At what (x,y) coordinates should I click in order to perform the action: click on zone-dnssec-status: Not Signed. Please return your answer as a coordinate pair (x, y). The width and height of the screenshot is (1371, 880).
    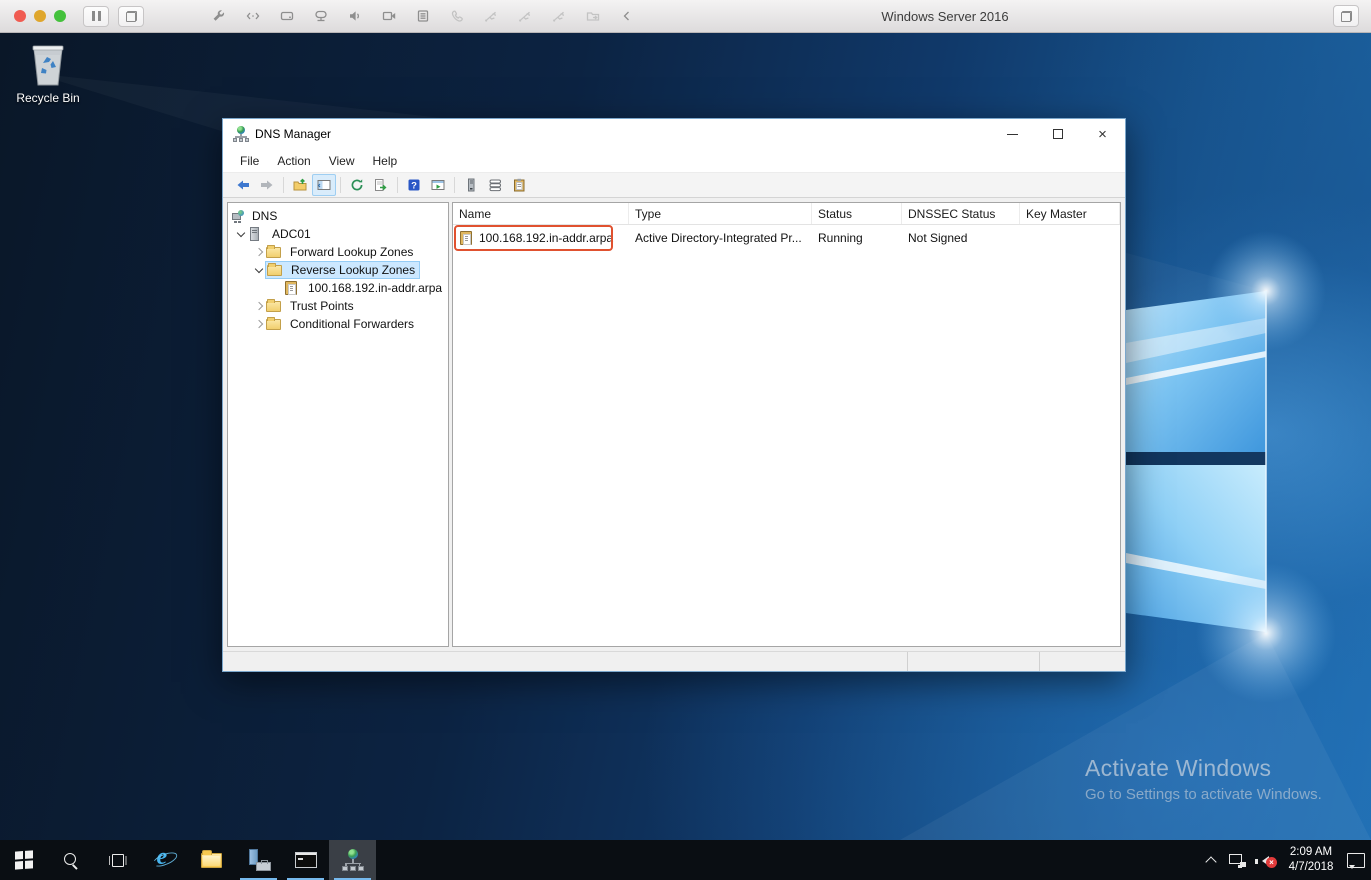
    Looking at the image, I should click on (938, 238).